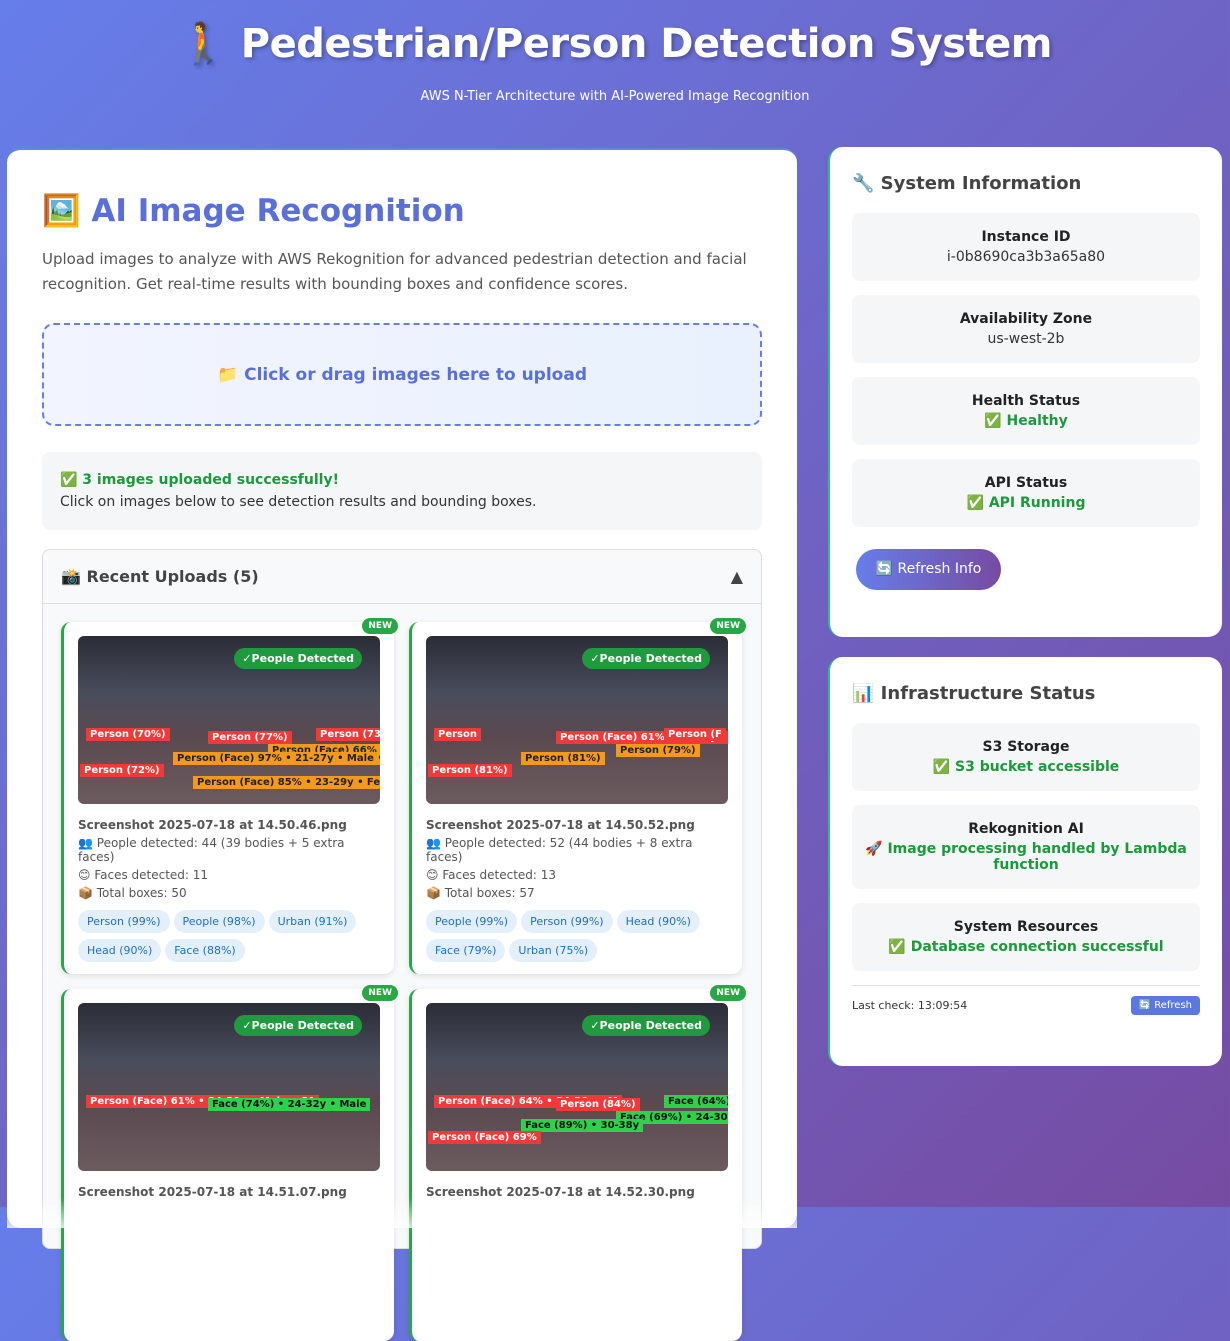 The image size is (1230, 1341). Describe the element at coordinates (1026, 411) in the screenshot. I see `info-item: Health Status ✅ Healthy` at that location.